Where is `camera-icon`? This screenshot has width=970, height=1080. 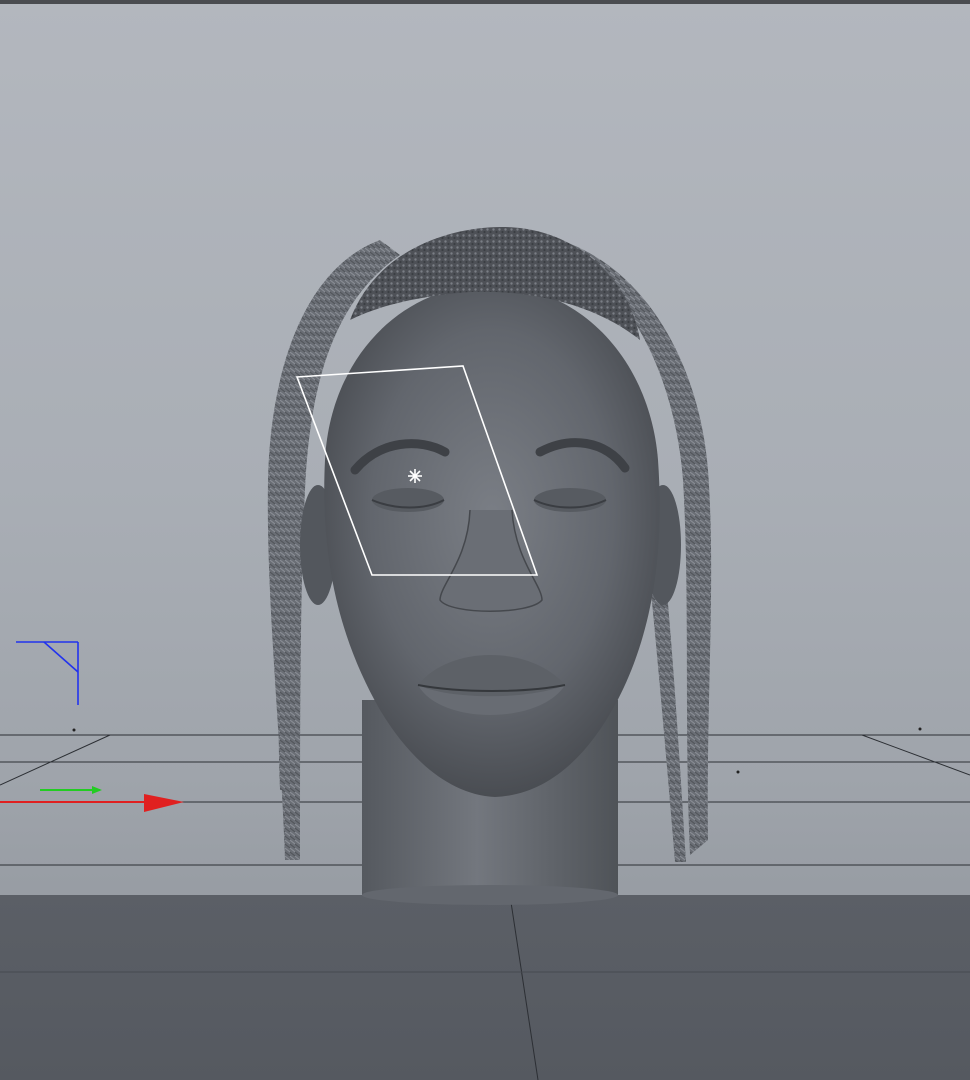 camera-icon is located at coordinates (47, 673).